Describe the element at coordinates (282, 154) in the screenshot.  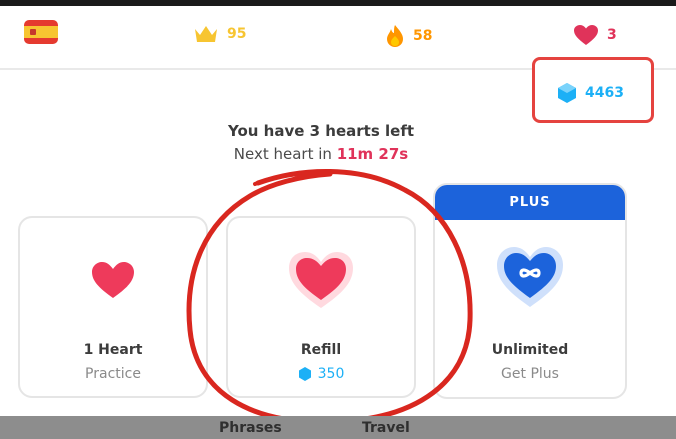
I see `next-heart-label: Next heart in` at that location.